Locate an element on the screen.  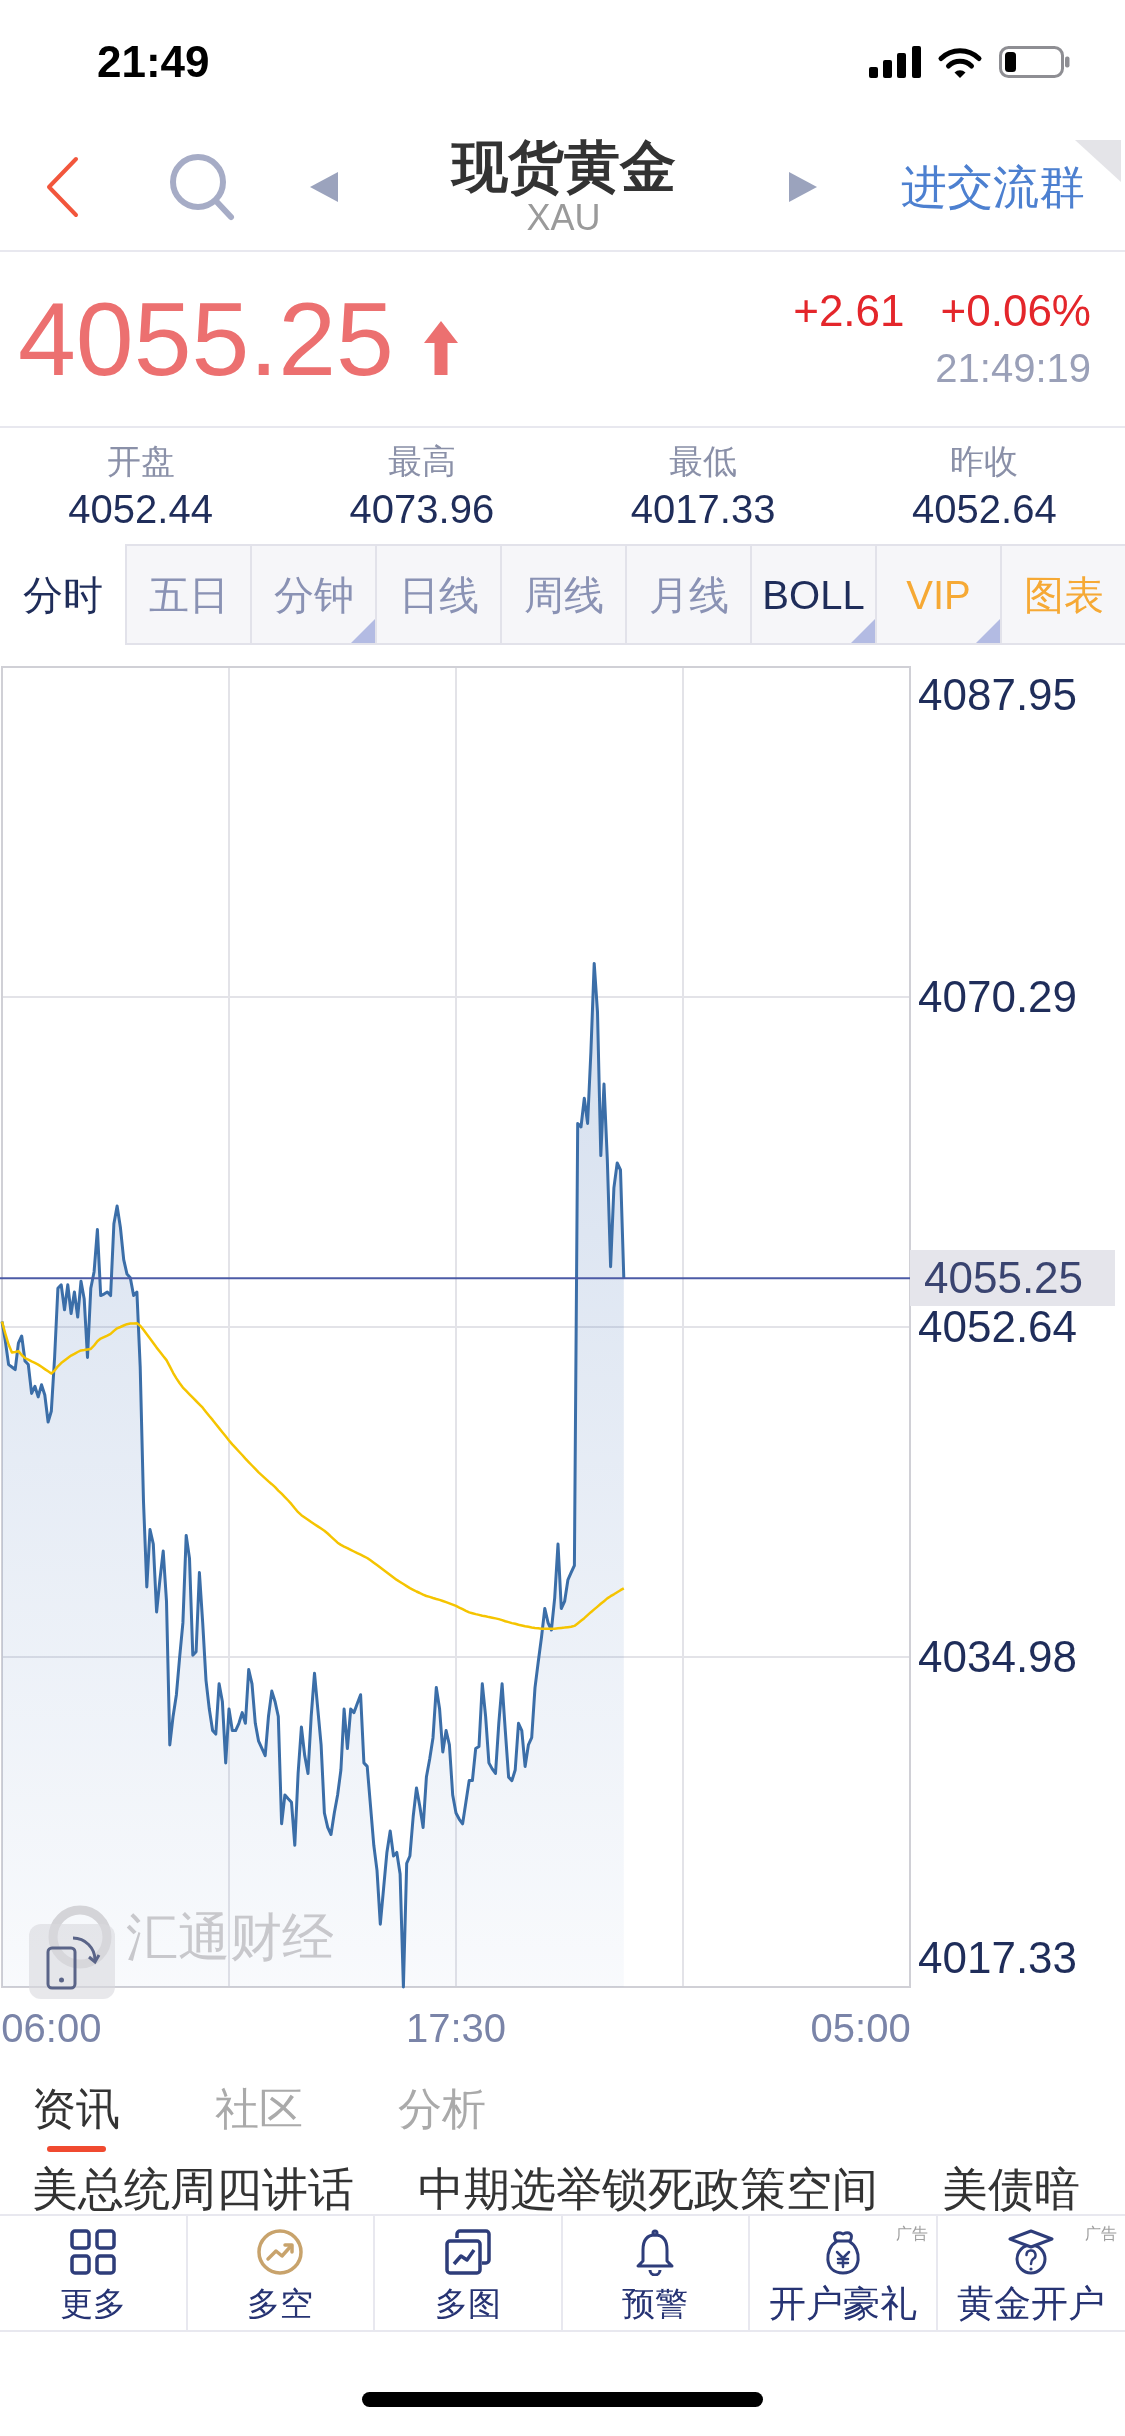
news-headline: 美总统周四讲话 is located at coordinates (193, 2190).